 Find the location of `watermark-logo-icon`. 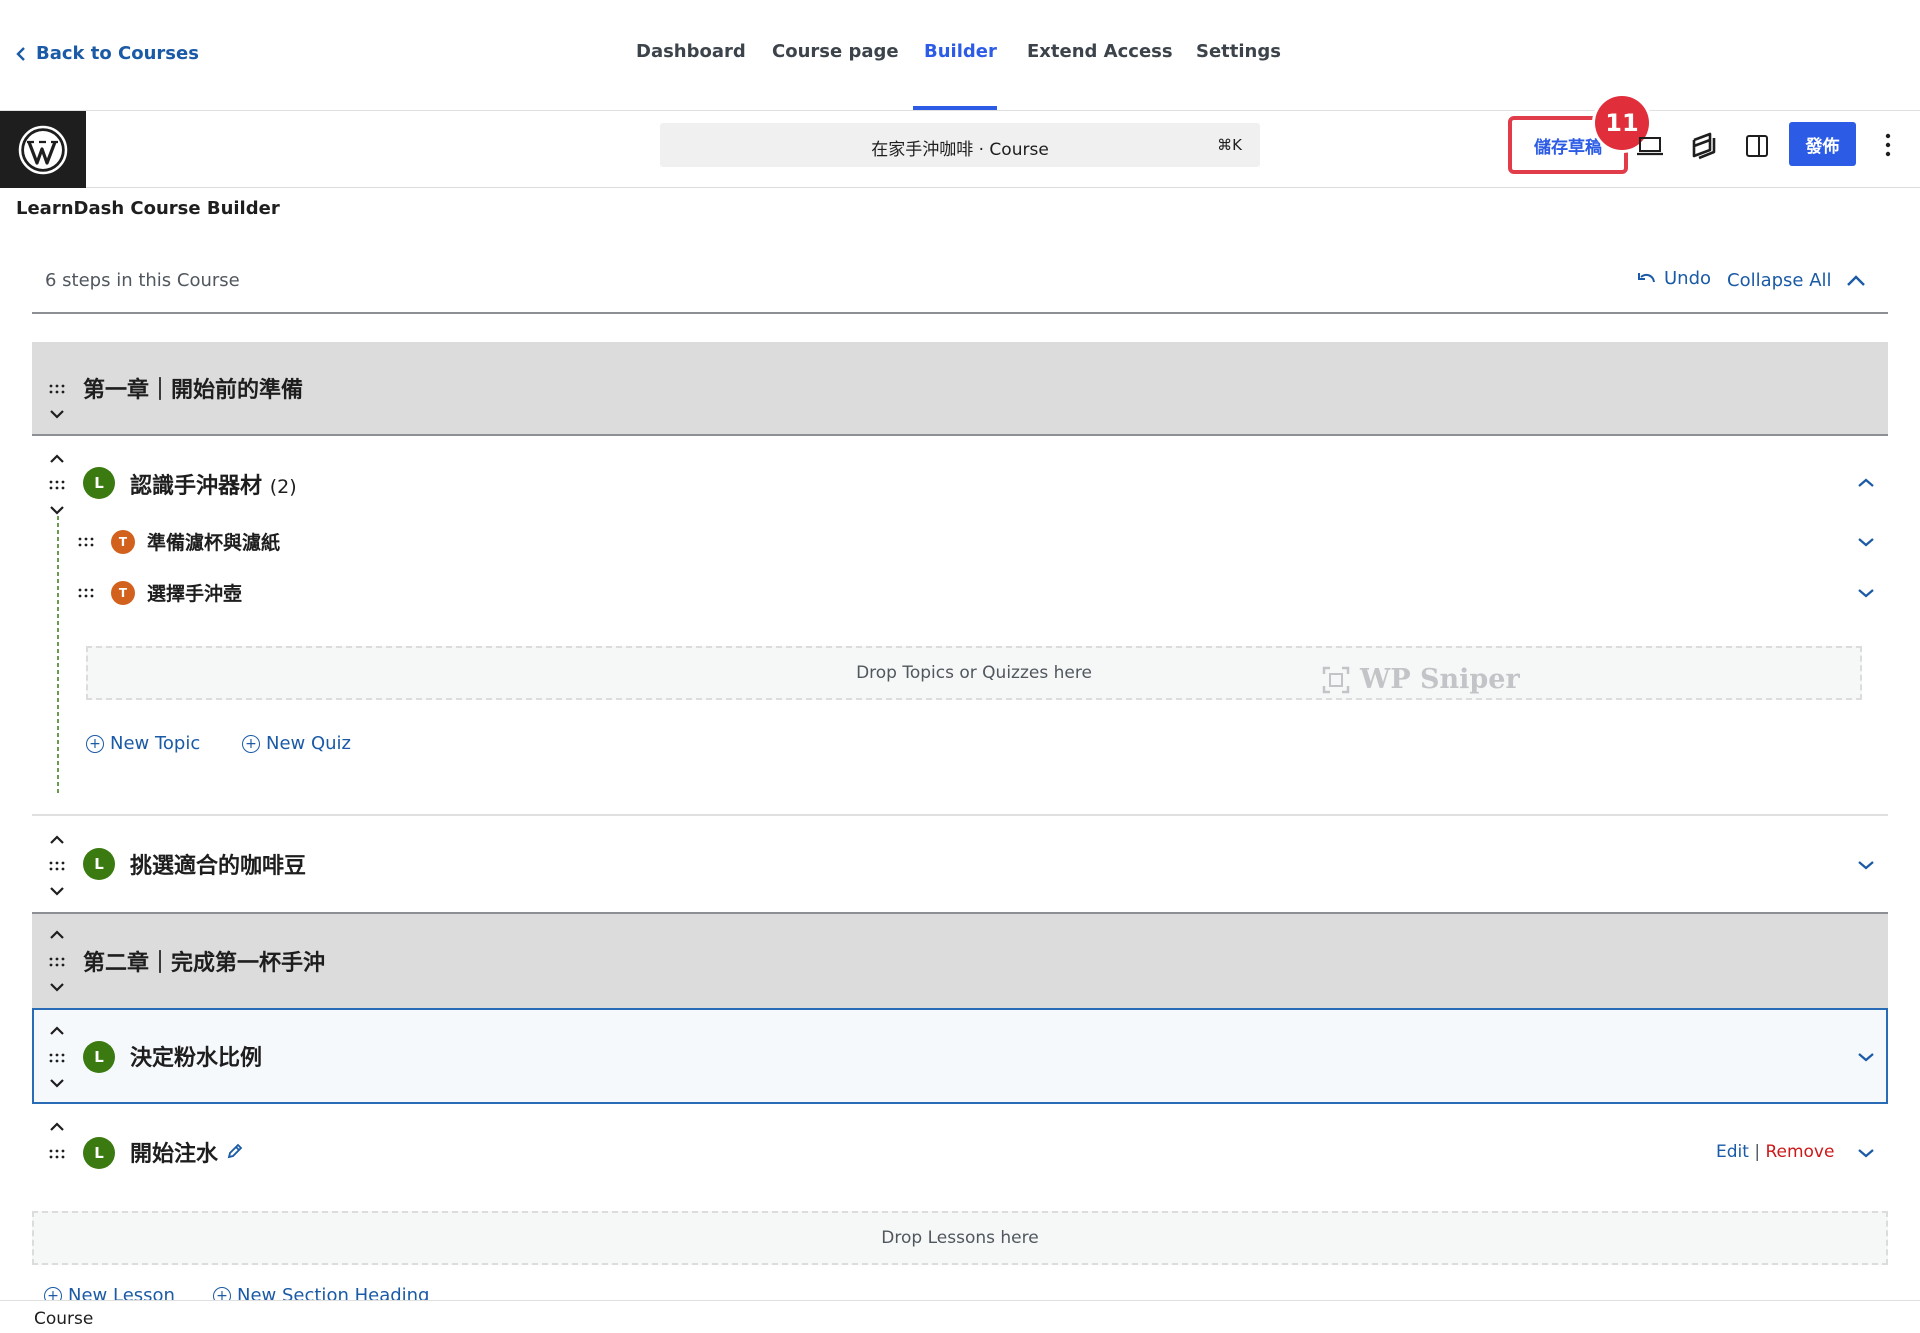

watermark-logo-icon is located at coordinates (1336, 679).